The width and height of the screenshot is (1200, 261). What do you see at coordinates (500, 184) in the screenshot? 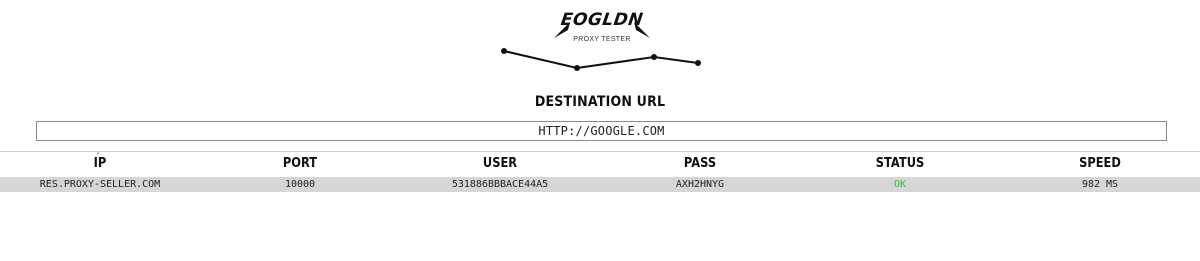
I see `cell-user: 531886BBBACE44A5` at bounding box center [500, 184].